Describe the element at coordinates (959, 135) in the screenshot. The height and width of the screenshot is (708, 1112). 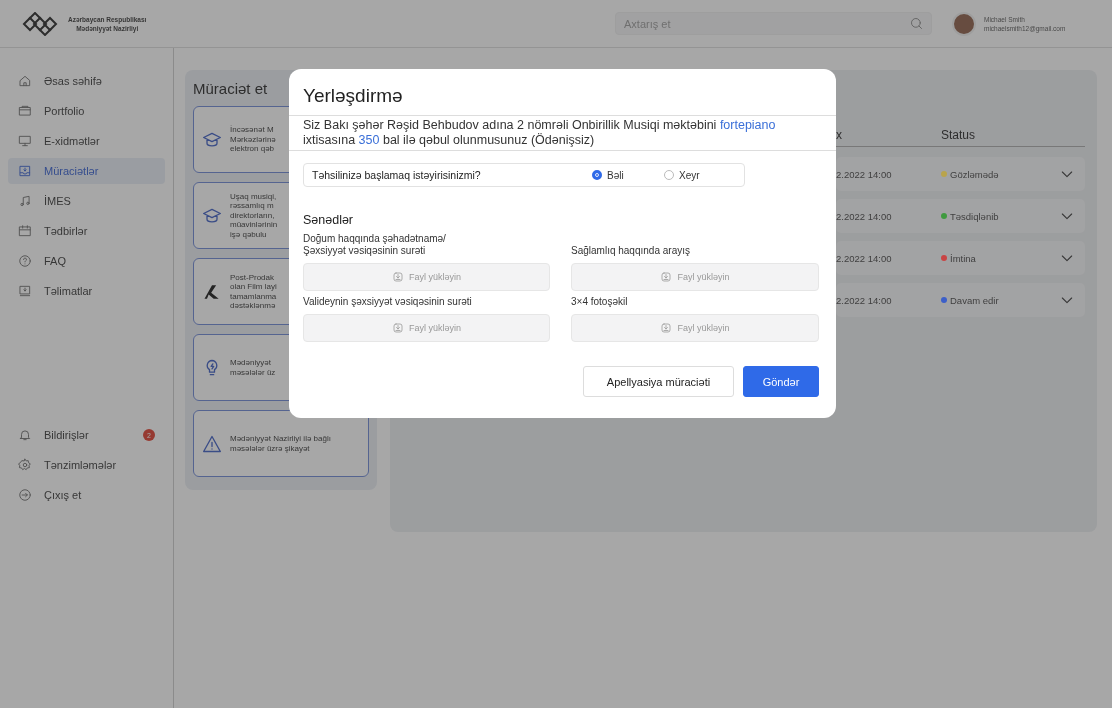
I see `column-header: Status` at that location.